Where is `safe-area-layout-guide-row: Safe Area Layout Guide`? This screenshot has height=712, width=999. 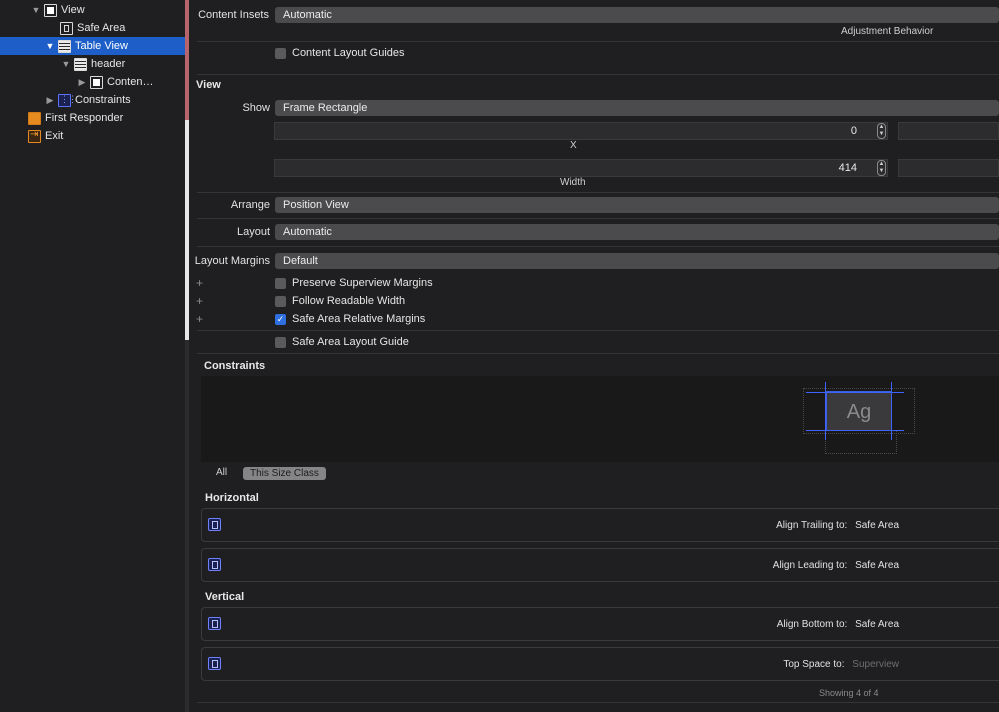
safe-area-layout-guide-row: Safe Area Layout Guide is located at coordinates (342, 342).